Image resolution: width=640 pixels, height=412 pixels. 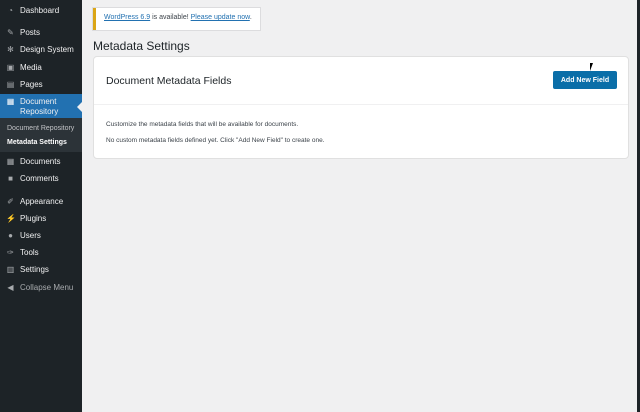 What do you see at coordinates (10, 49) in the screenshot?
I see `gear-icon: ✻` at bounding box center [10, 49].